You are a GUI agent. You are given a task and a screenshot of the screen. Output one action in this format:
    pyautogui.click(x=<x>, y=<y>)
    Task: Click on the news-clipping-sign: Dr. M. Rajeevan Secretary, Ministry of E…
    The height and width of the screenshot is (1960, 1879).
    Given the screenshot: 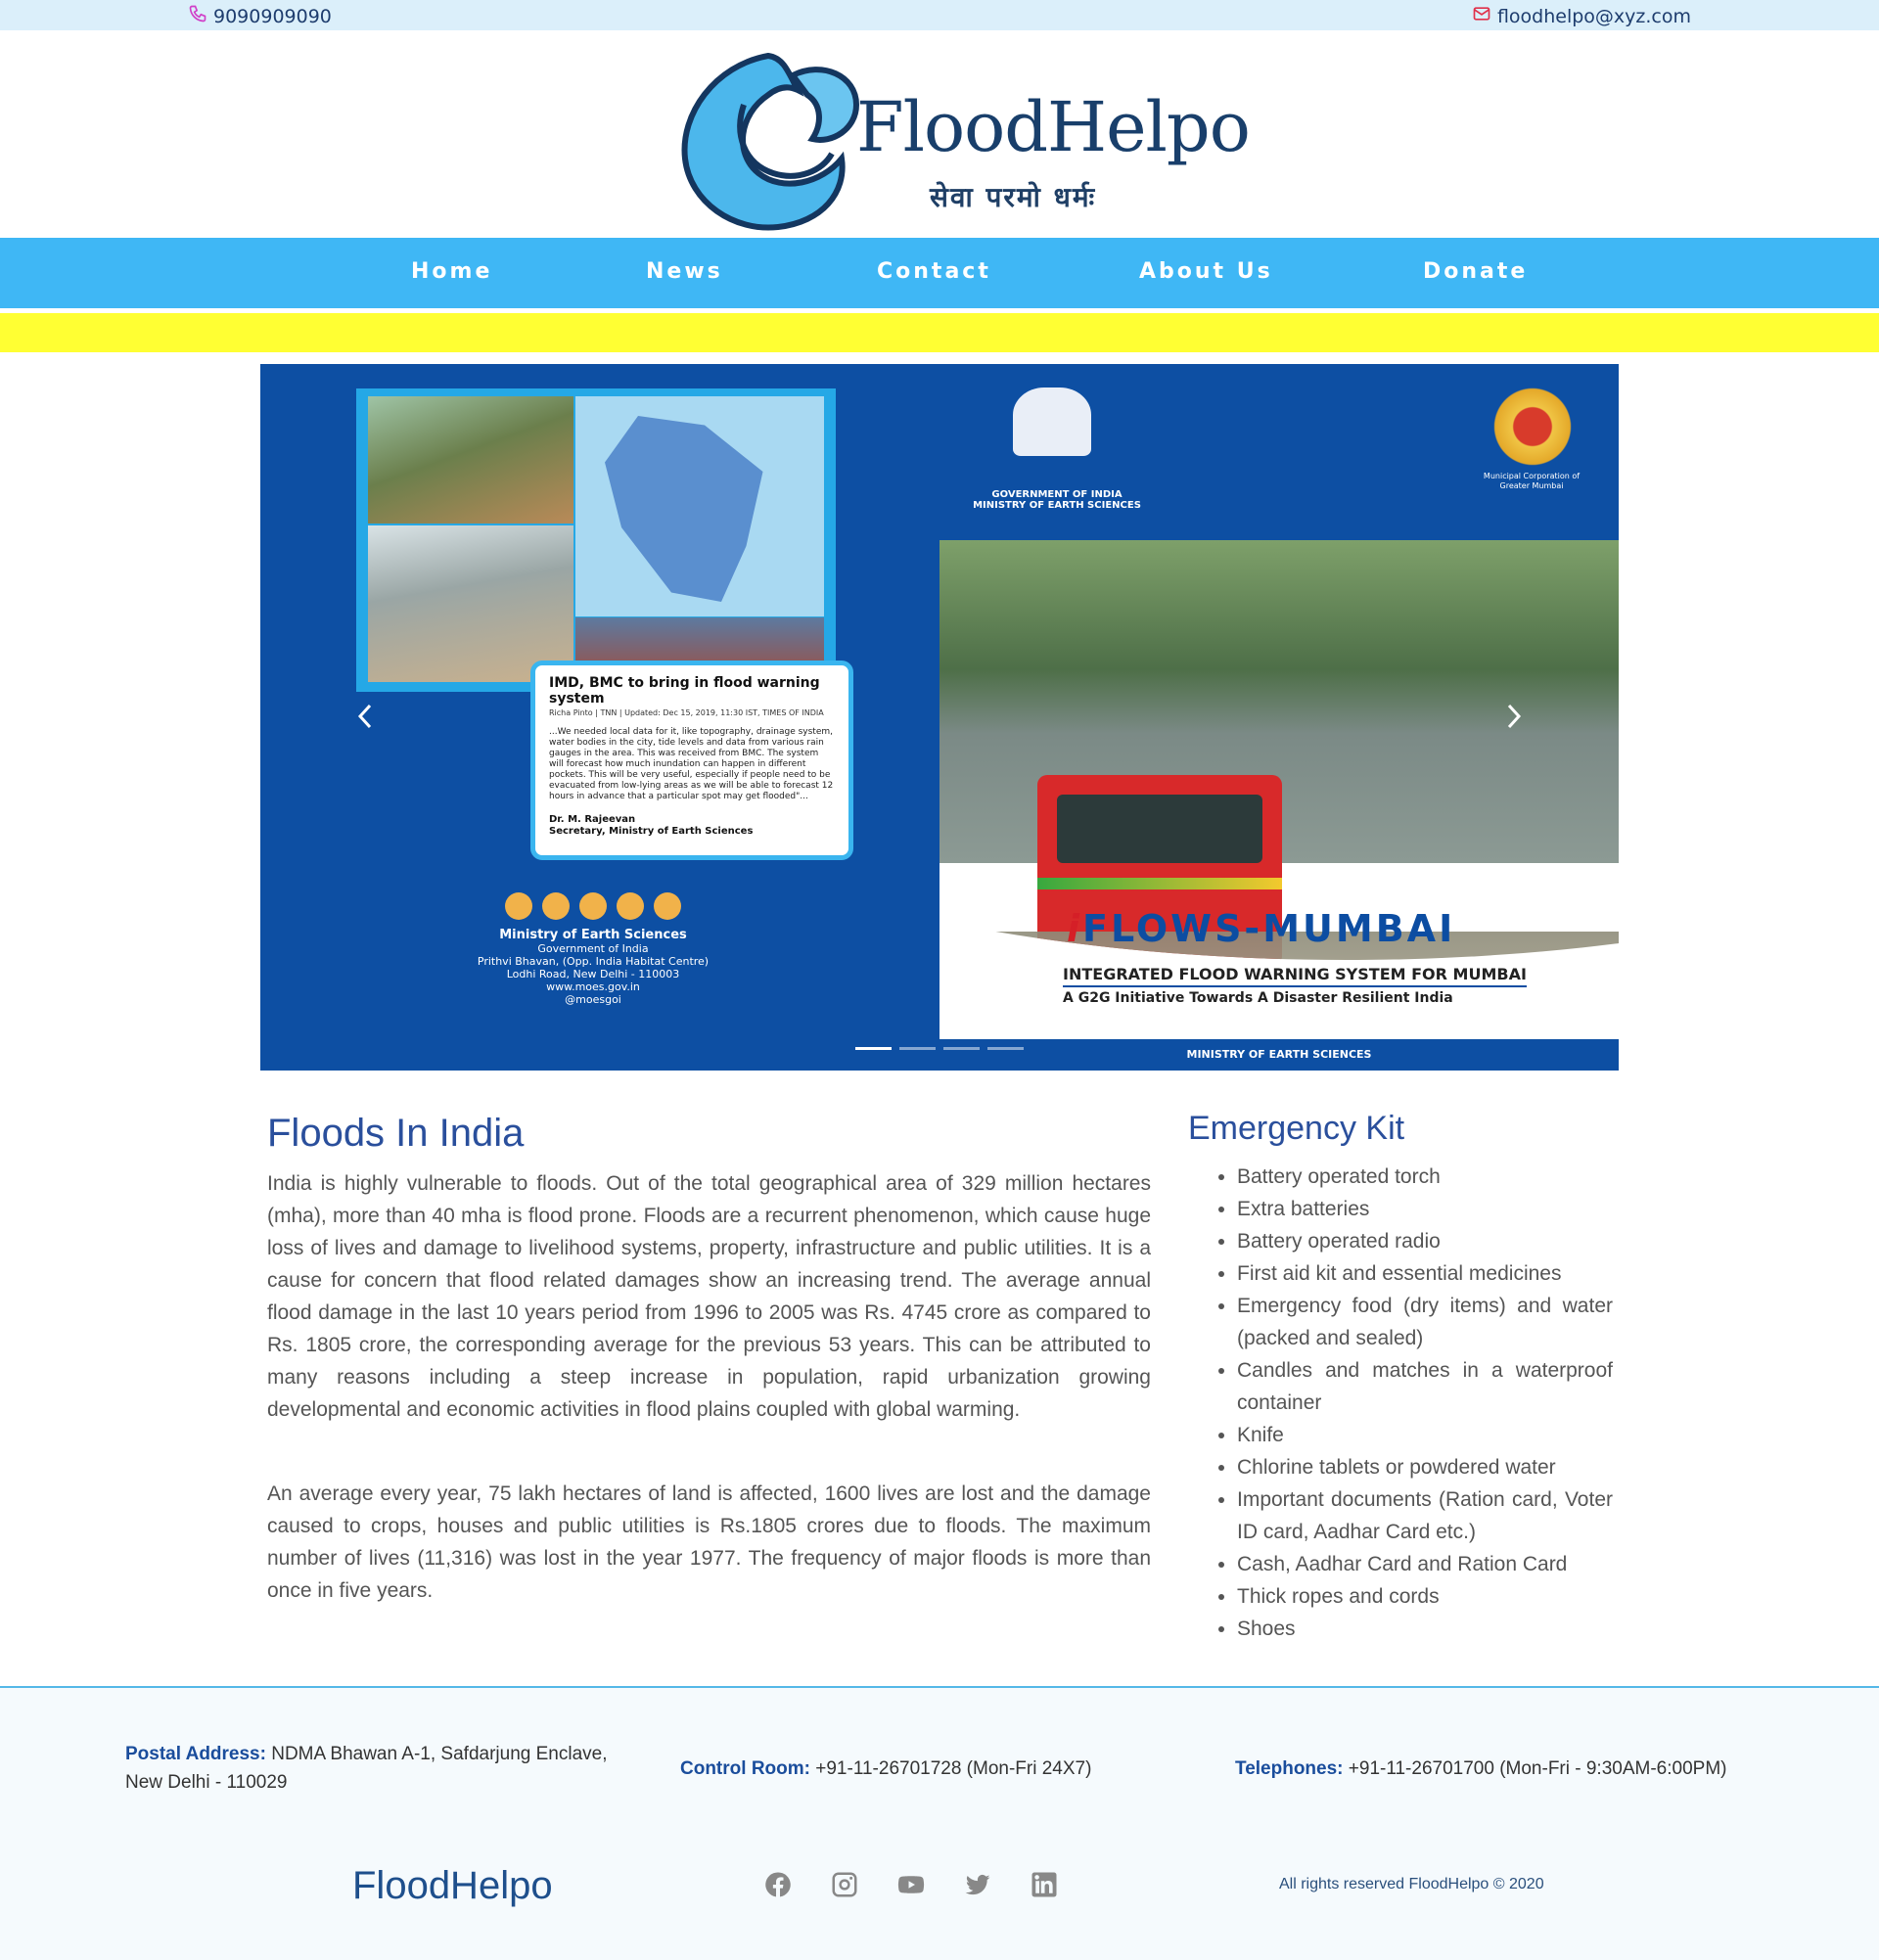 What is the action you would take?
    pyautogui.click(x=692, y=826)
    